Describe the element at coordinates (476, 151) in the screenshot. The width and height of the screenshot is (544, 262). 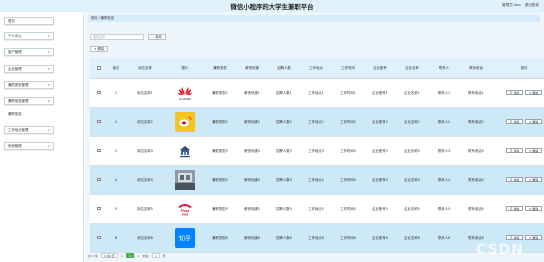
I see `cell-phone: 联系电话3` at that location.